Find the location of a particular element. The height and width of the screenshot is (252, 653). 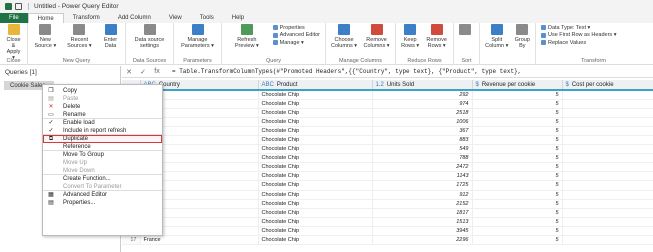

column-type-icon: 1.2 is located at coordinates (380, 85).